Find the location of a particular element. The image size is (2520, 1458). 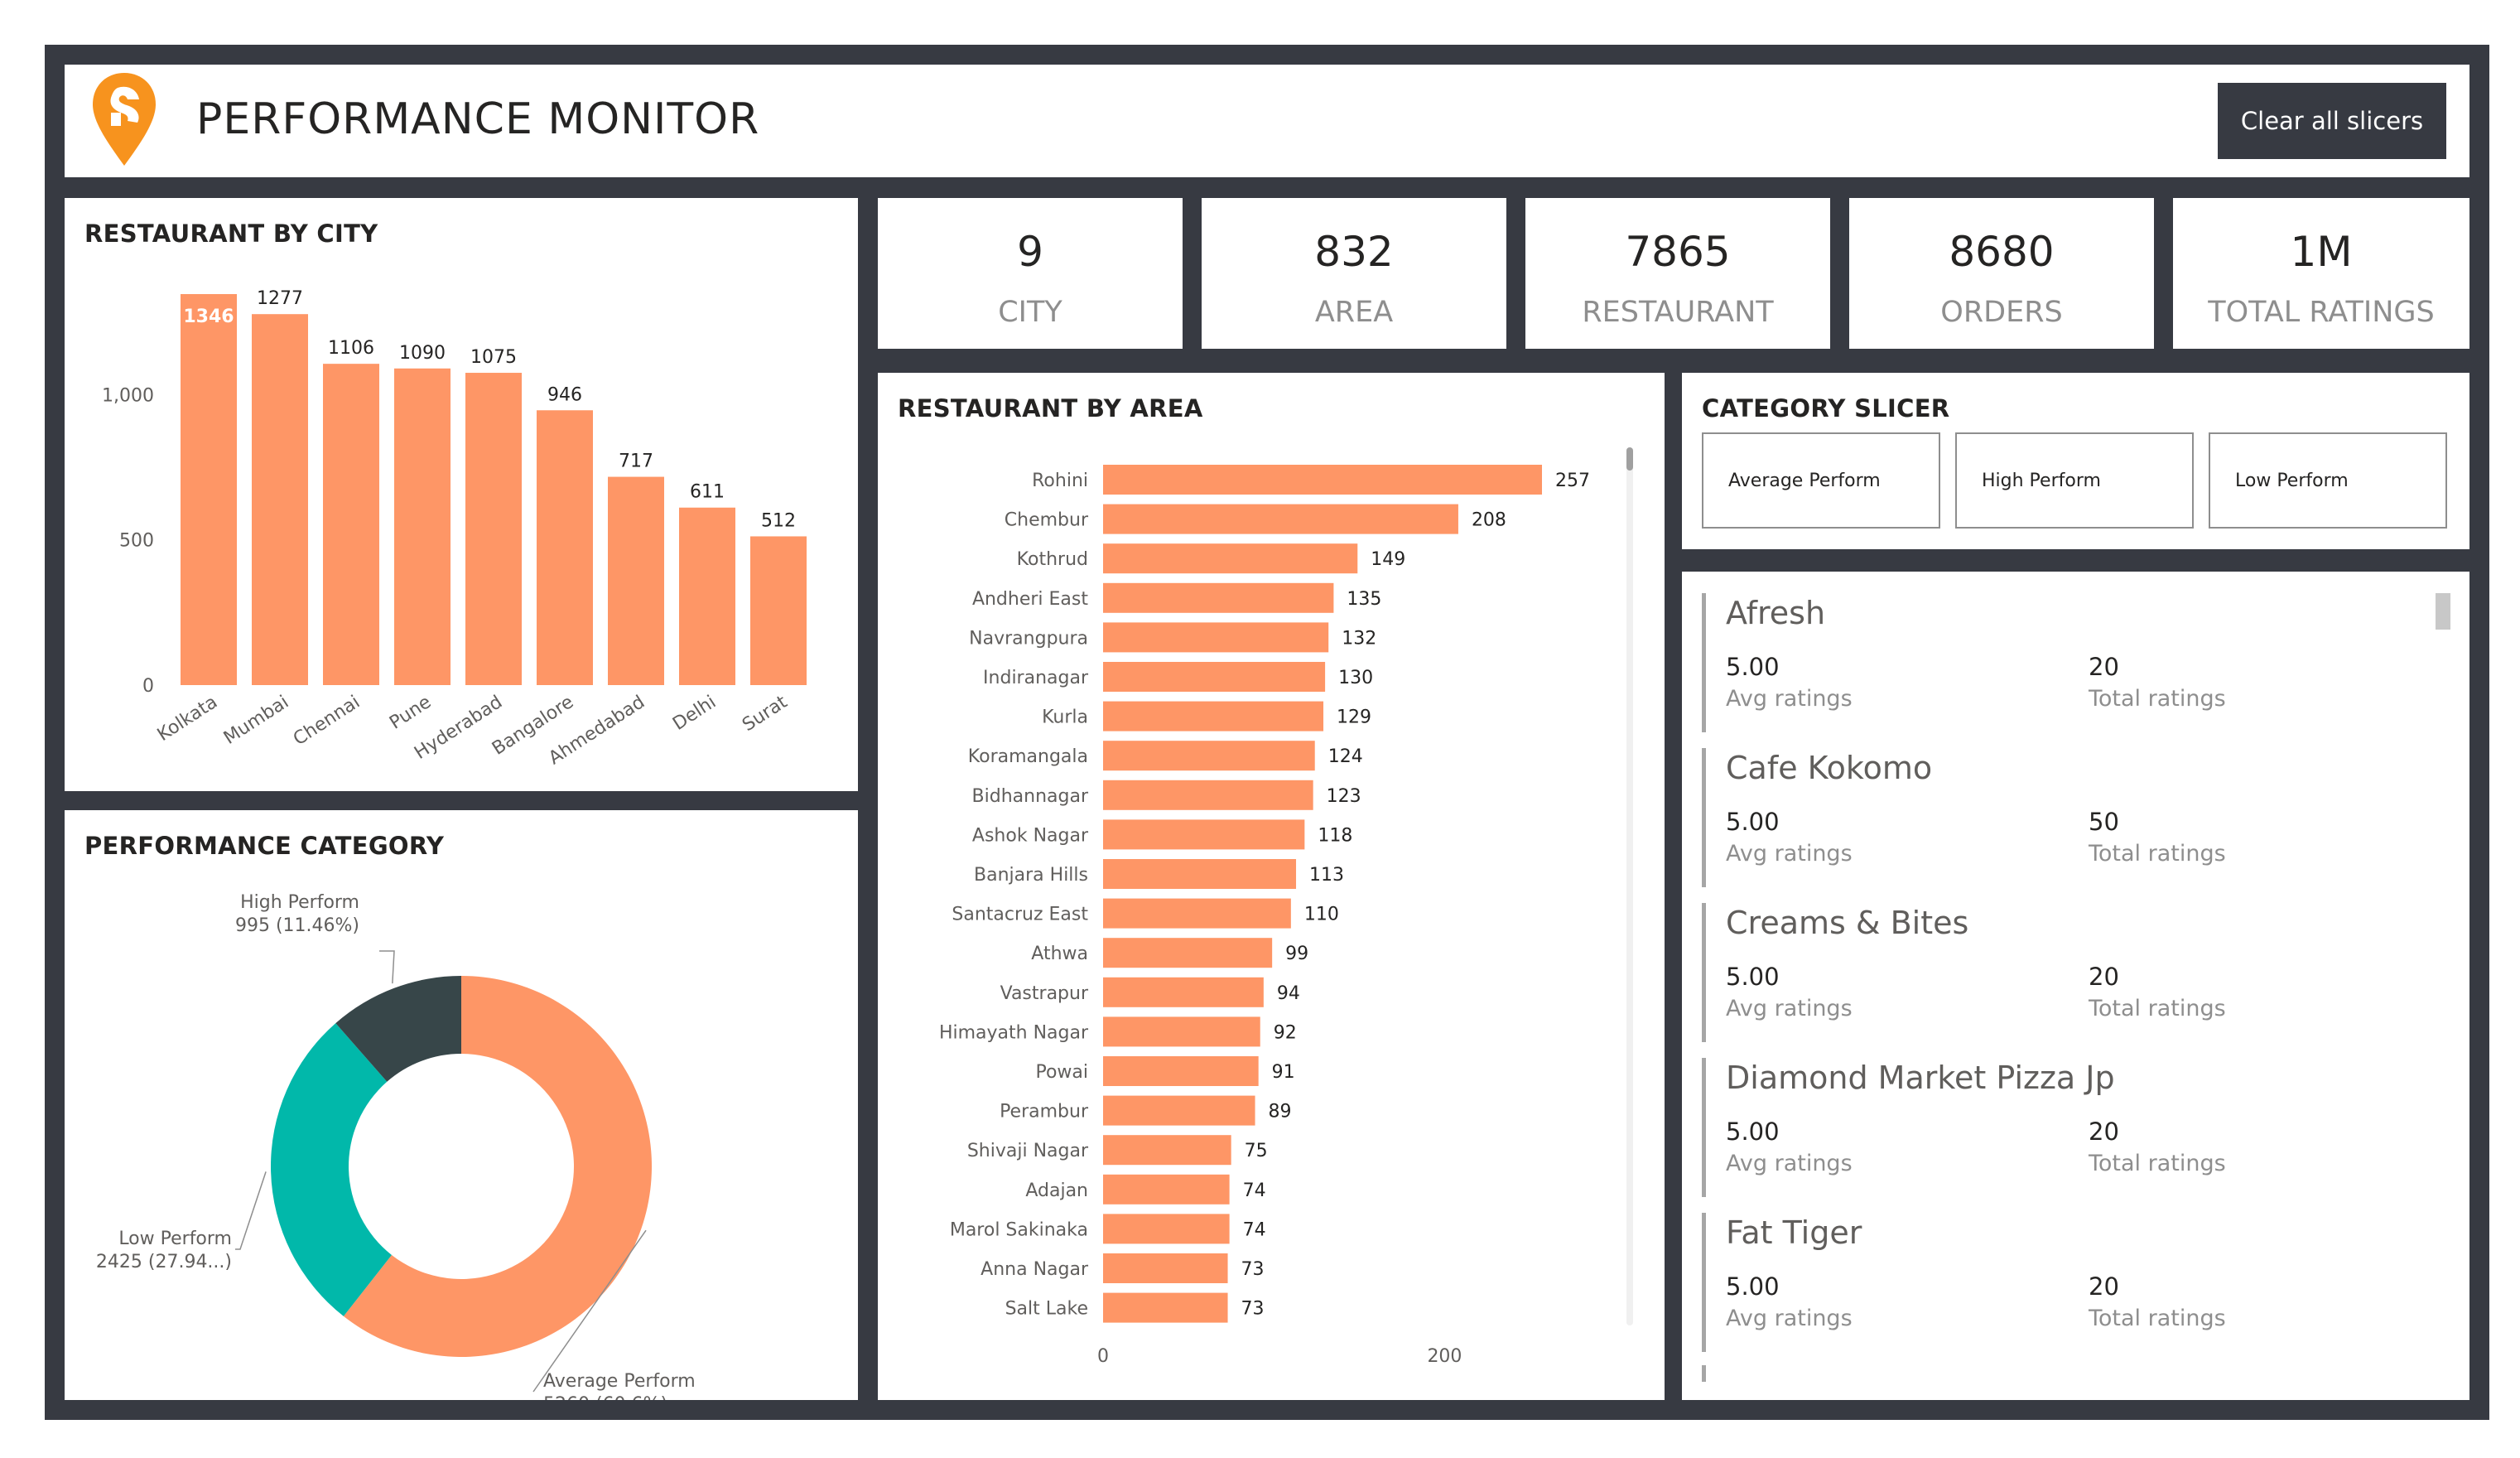

x-tick-label: Surat is located at coordinates (765, 714).